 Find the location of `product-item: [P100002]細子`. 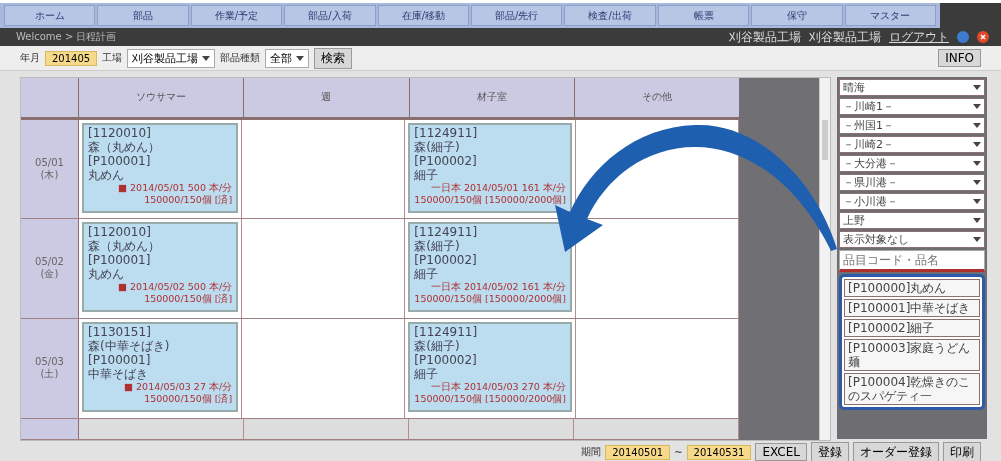

product-item: [P100002]細子 is located at coordinates (912, 328).